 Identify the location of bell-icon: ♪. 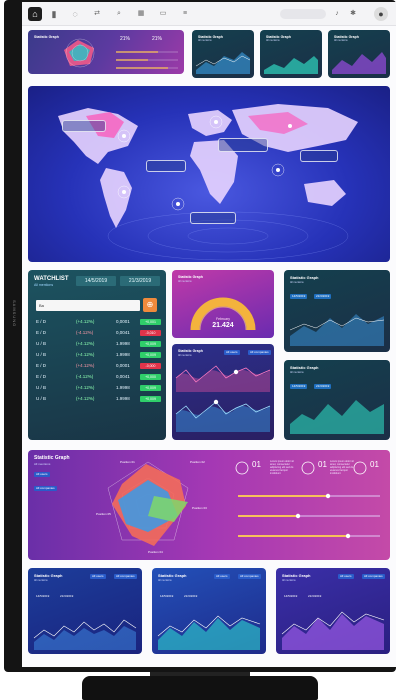
(337, 14).